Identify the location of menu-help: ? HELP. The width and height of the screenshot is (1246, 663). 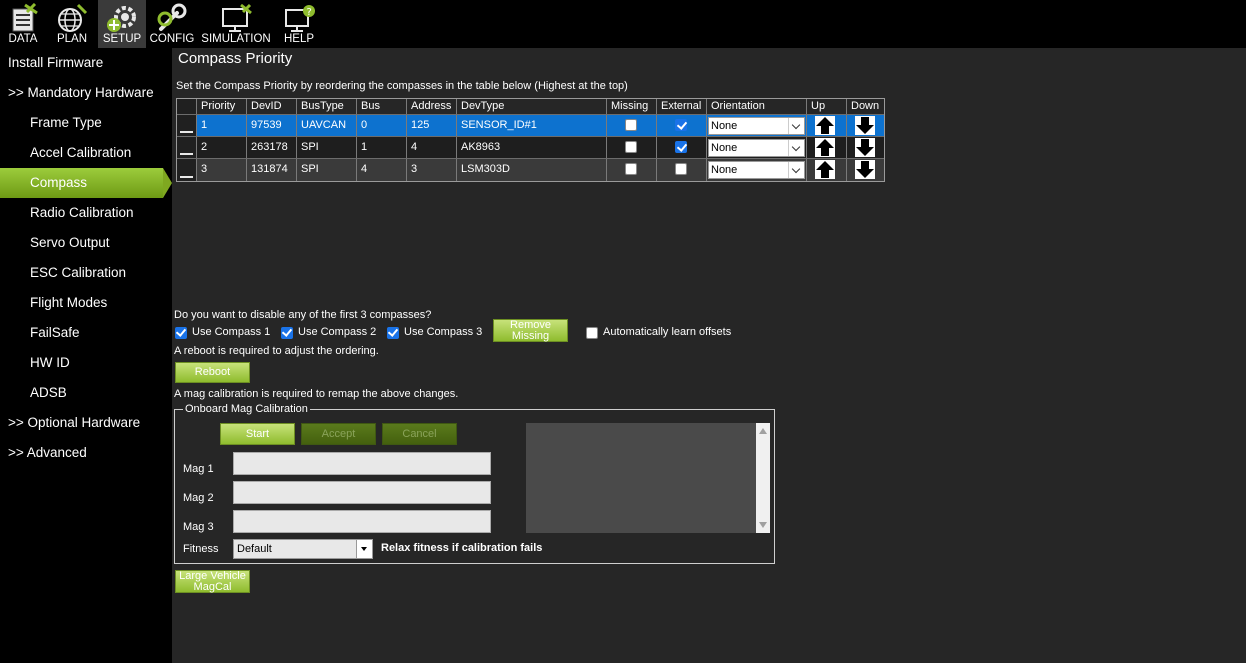
(299, 24).